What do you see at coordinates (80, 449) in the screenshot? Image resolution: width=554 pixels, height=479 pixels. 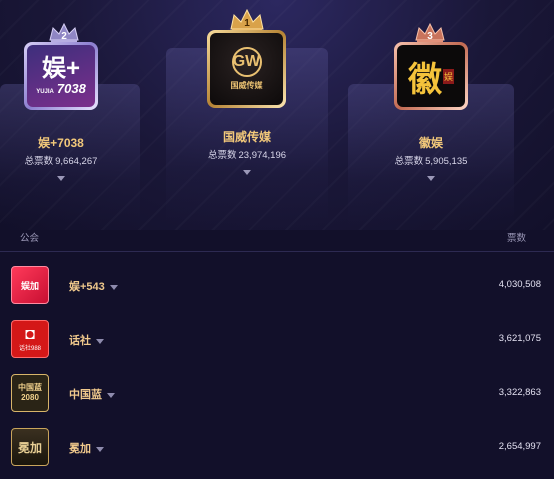 I see `guild-name-text: 冕加` at bounding box center [80, 449].